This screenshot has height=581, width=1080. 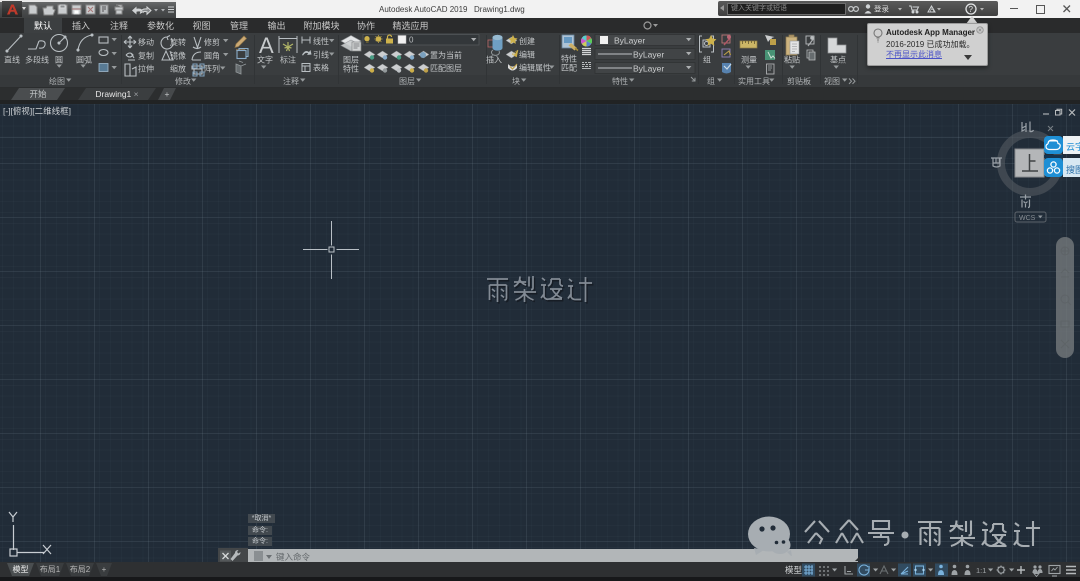 What do you see at coordinates (792, 60) in the screenshot?
I see `svg-text: 粘贴` at bounding box center [792, 60].